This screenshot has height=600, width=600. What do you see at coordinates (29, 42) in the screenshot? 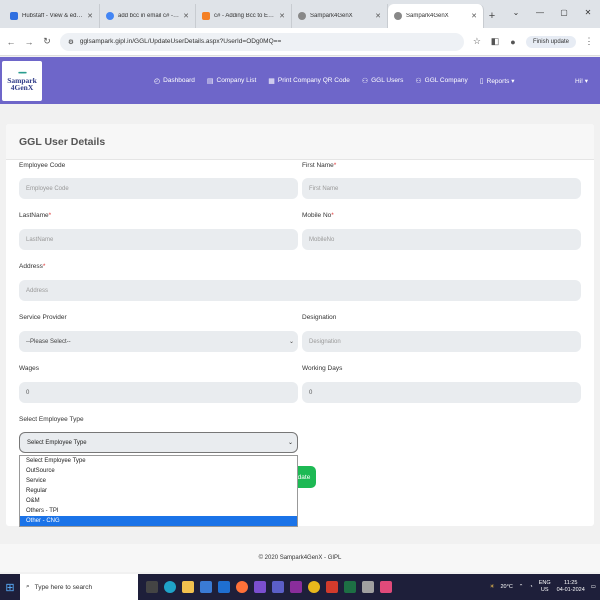
I see `forward-icon: →` at bounding box center [29, 42].